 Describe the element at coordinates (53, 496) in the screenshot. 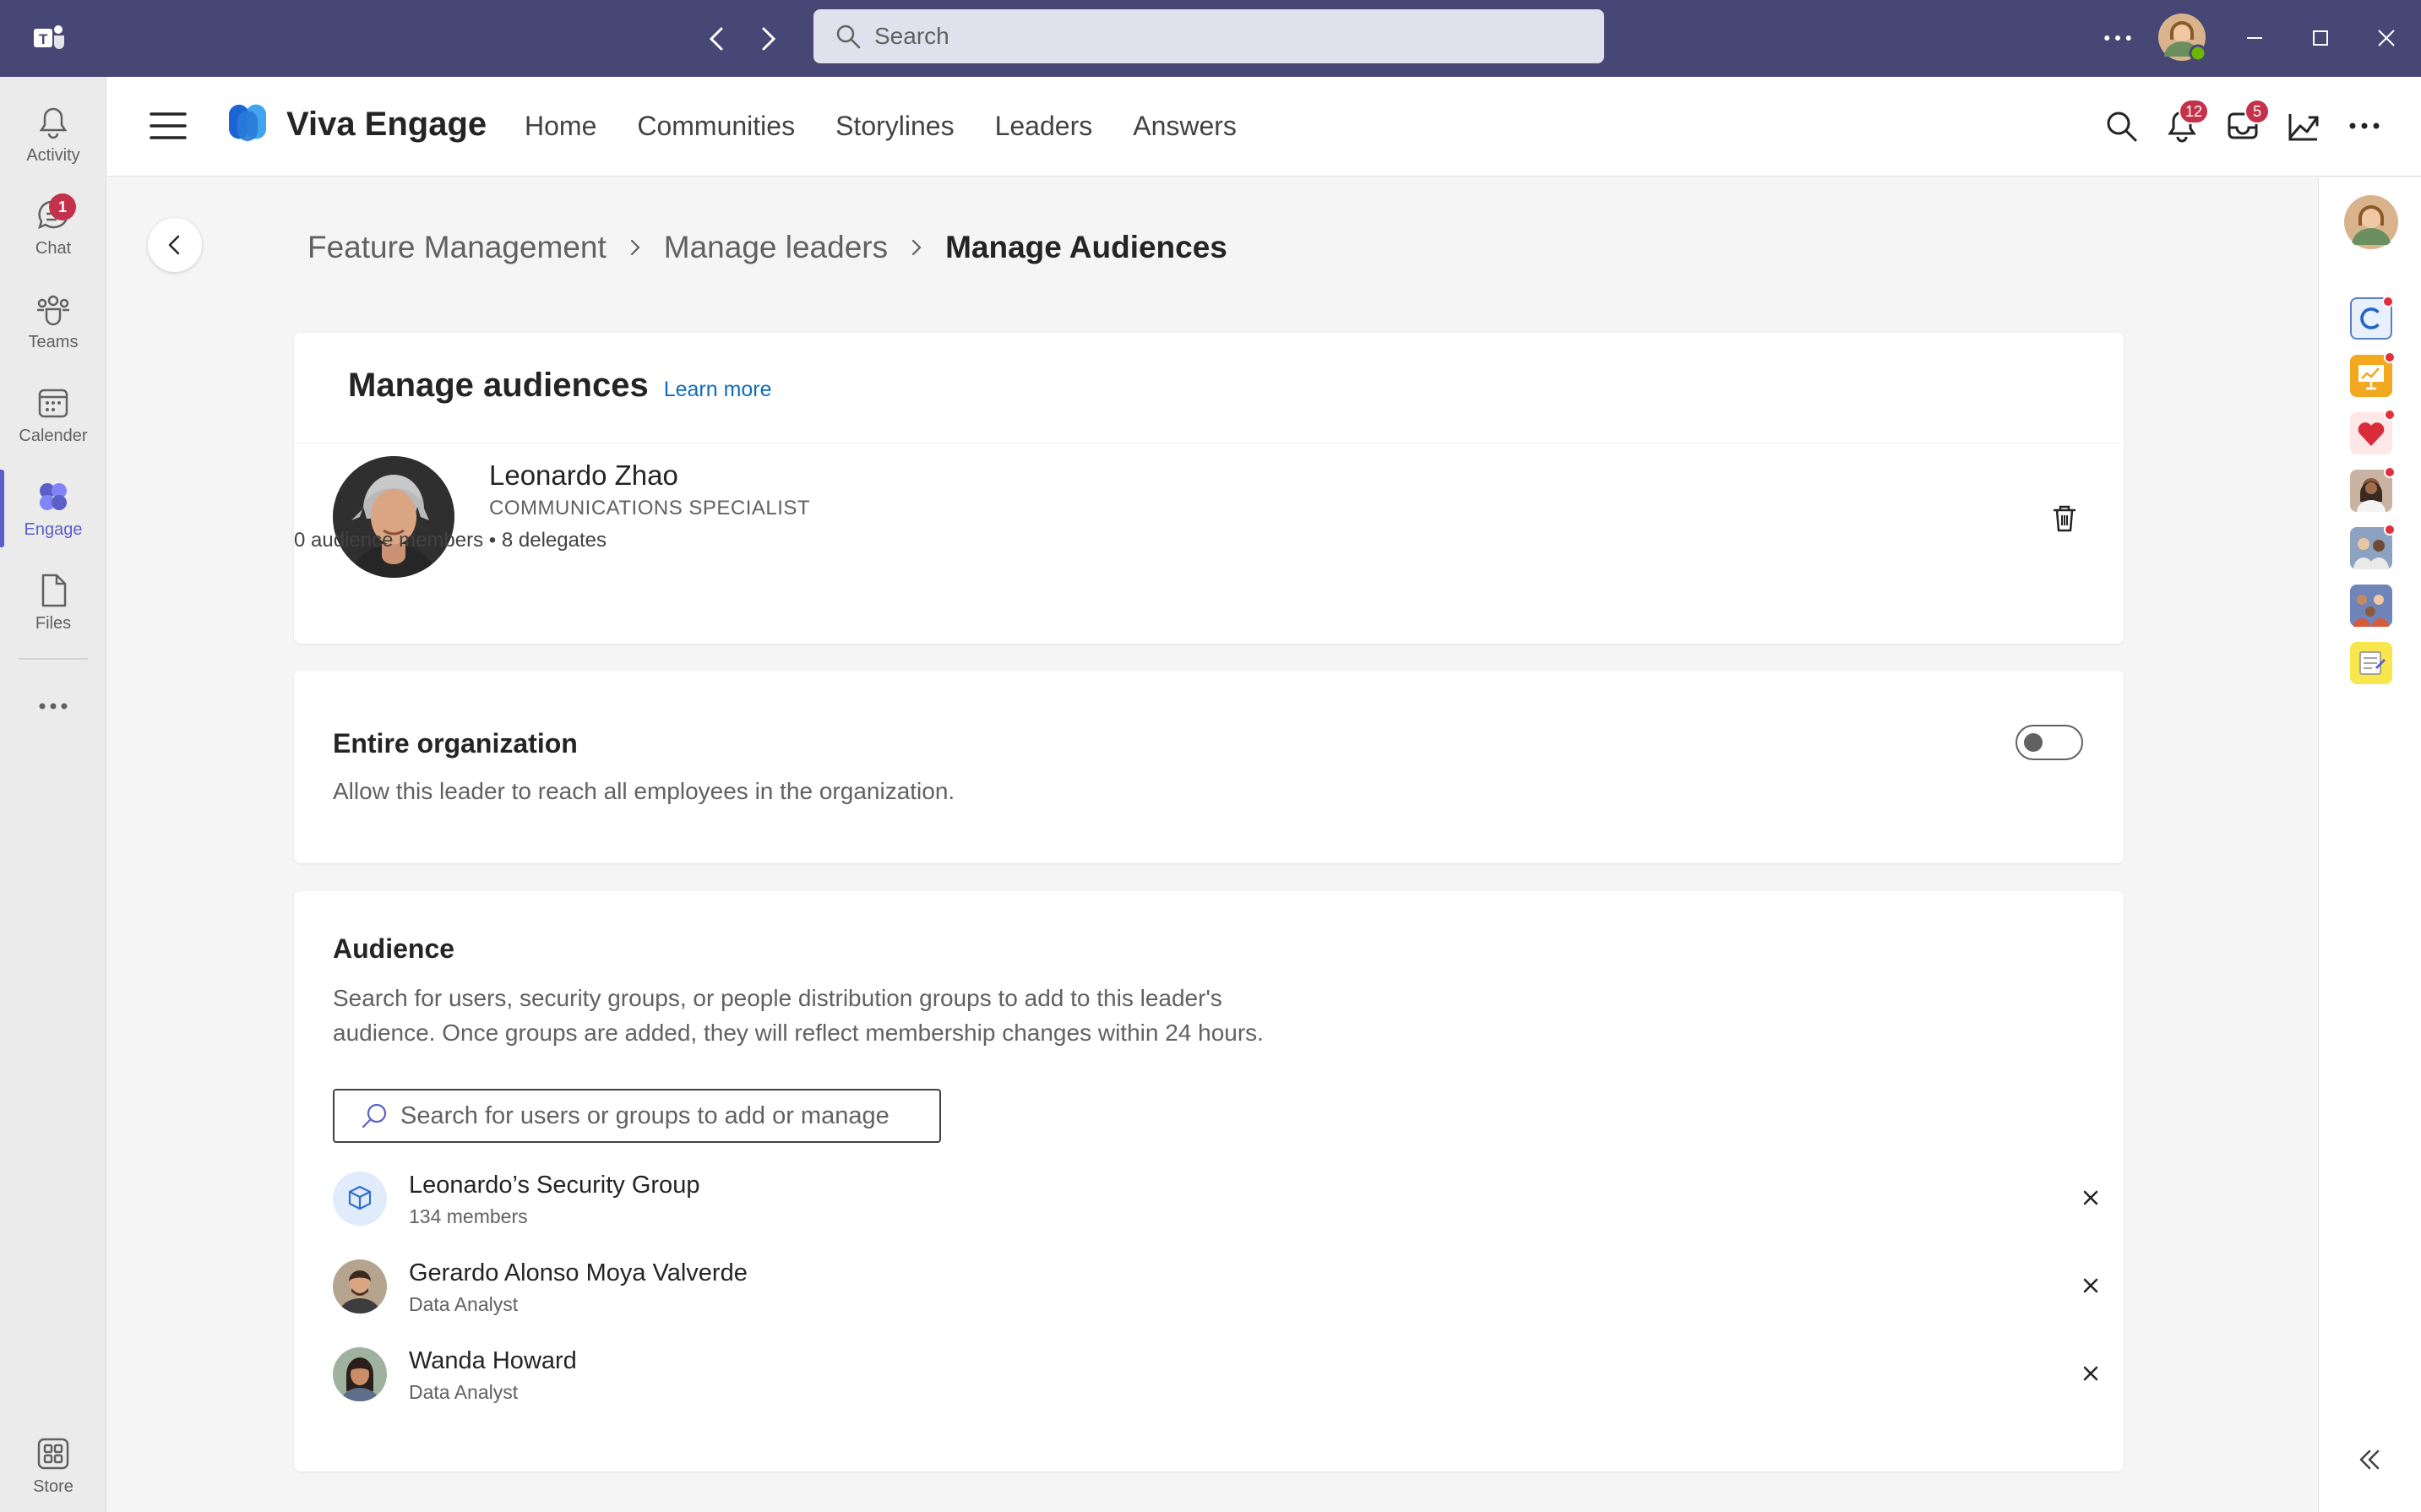

I see `engage-icon` at that location.